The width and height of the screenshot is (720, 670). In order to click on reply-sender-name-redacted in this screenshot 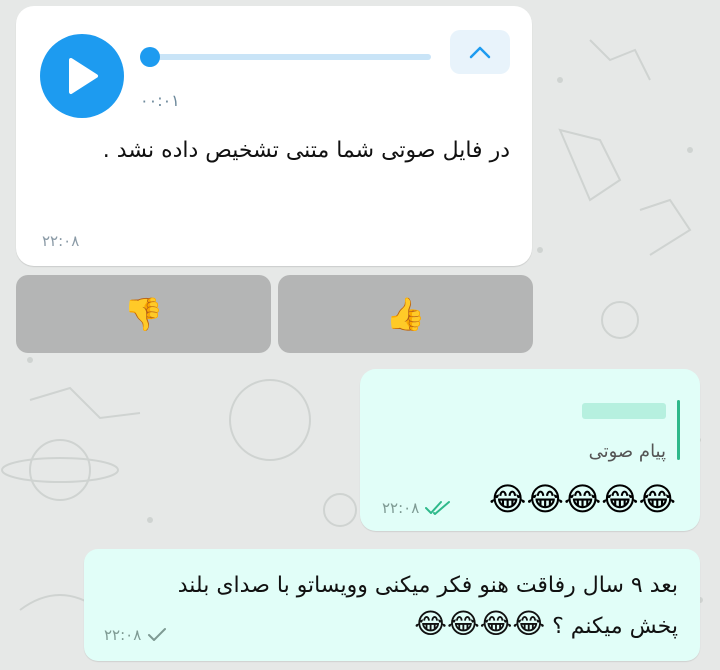, I will do `click(624, 411)`.